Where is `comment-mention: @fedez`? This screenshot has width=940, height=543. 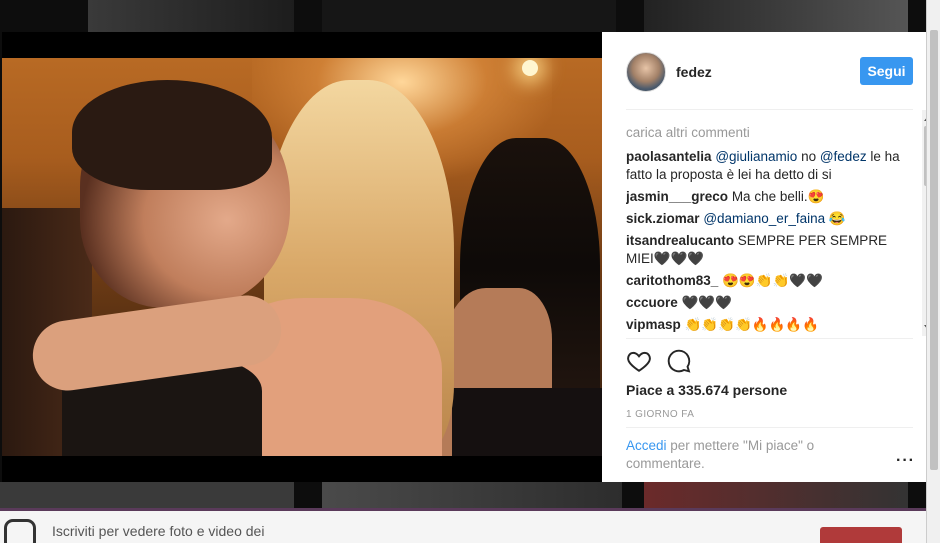
comment-mention: @fedez is located at coordinates (843, 156).